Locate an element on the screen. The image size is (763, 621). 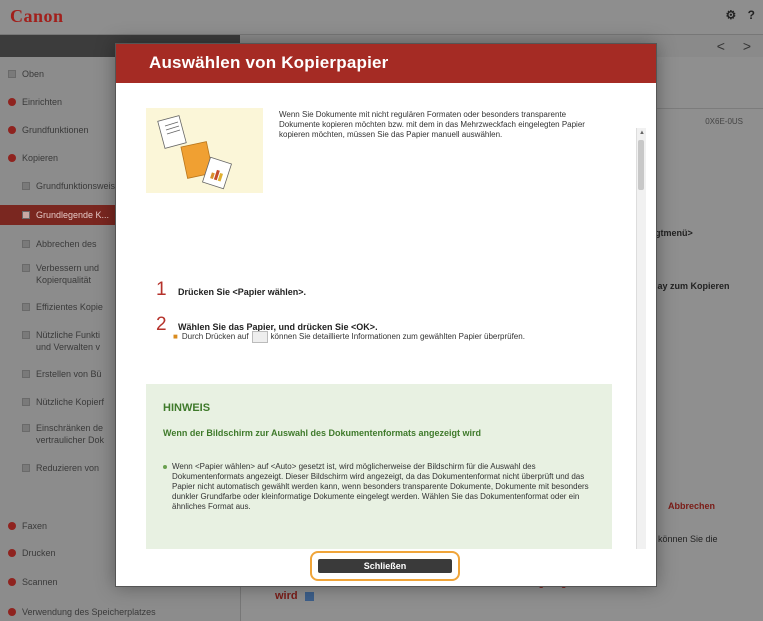
info-icon is located at coordinates (309, 596).